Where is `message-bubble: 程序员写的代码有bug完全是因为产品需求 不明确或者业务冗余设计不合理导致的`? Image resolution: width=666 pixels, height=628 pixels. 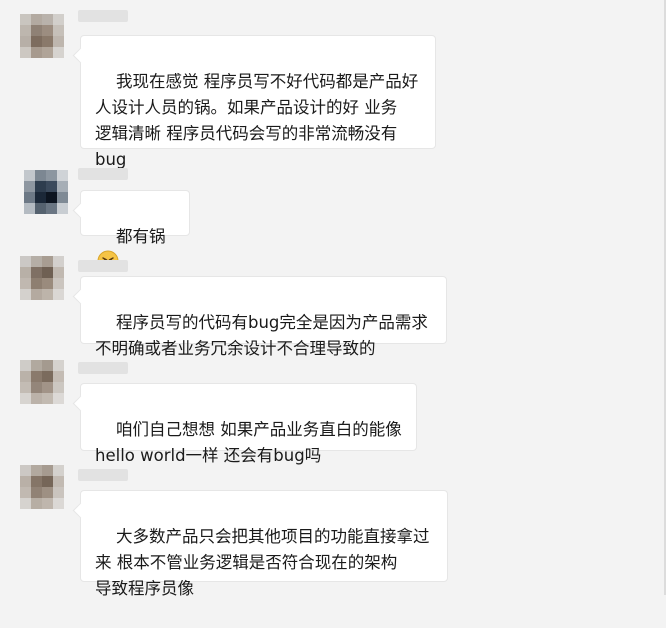 message-bubble: 程序员写的代码有bug完全是因为产品需求 不明确或者业务冗余设计不合理导致的 is located at coordinates (263, 317).